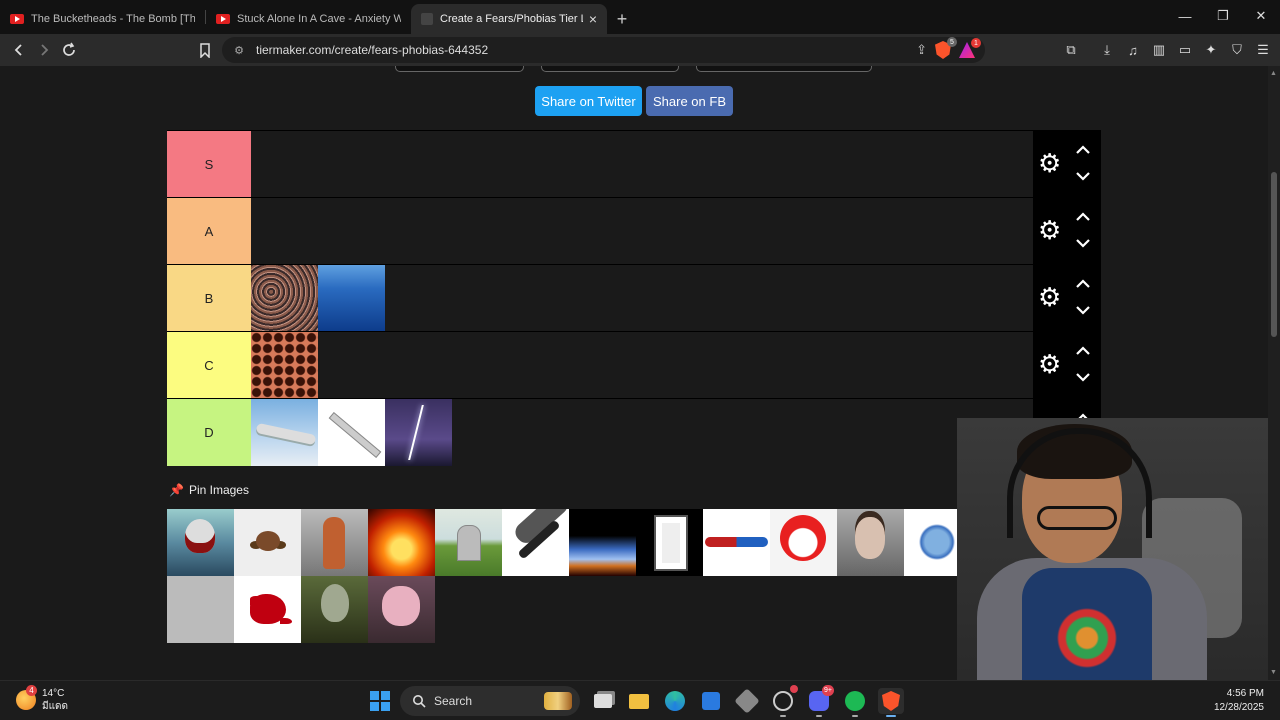 This screenshot has height=720, width=1280. What do you see at coordinates (1274, 373) in the screenshot?
I see `page-scrollbar: ▲ ▼` at bounding box center [1274, 373].